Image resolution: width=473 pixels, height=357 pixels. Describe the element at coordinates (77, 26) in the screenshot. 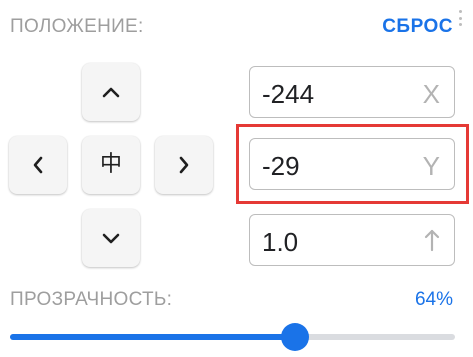

I see `position-title: ПОЛОЖЕНИЕ:` at that location.